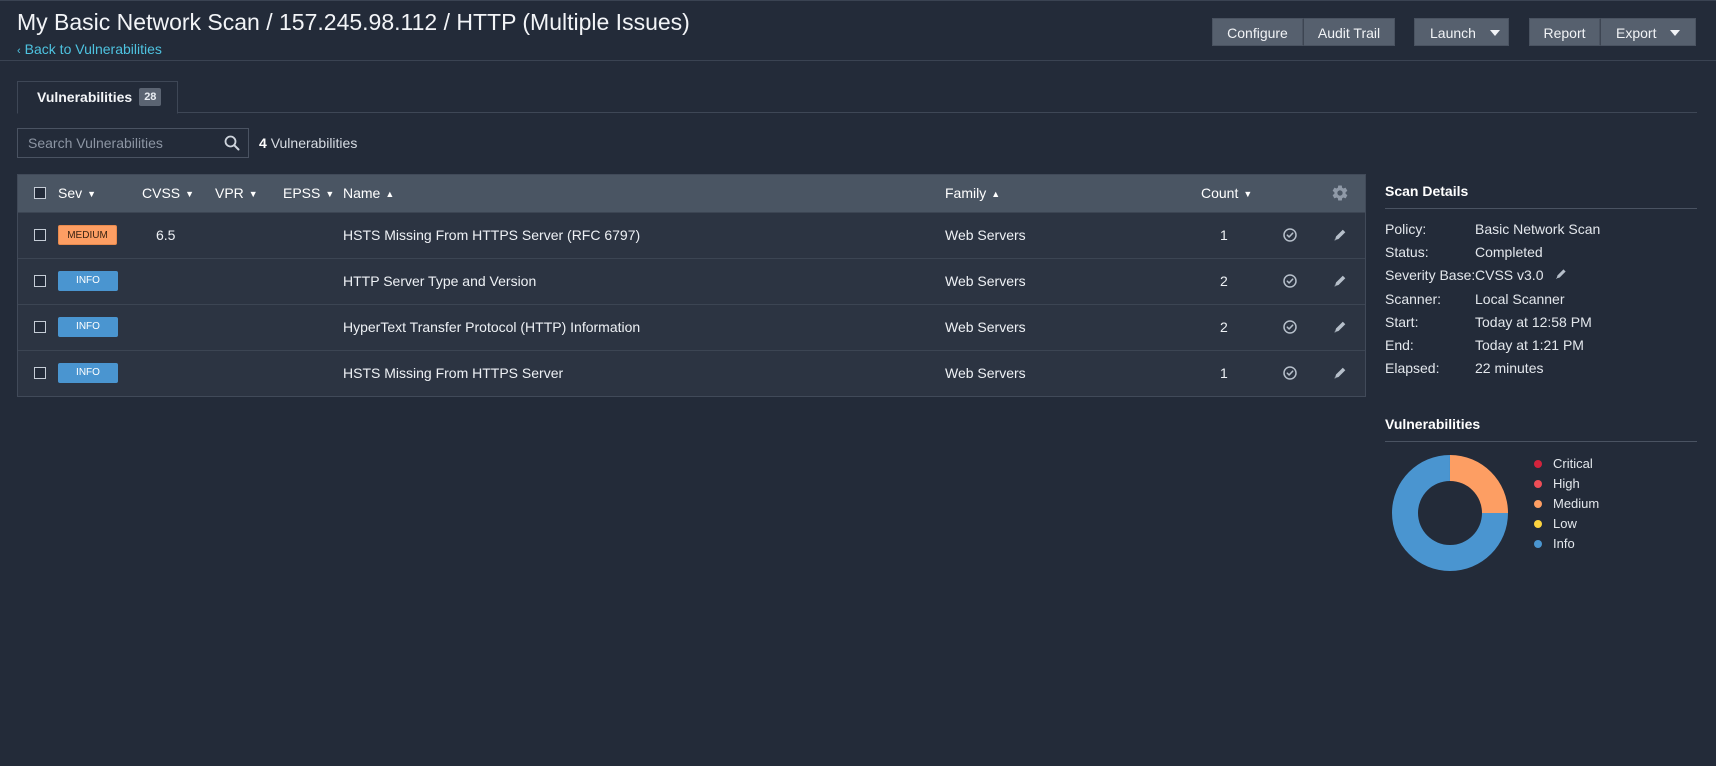 This screenshot has width=1716, height=766. Describe the element at coordinates (362, 193) in the screenshot. I see `col-name-label: Name` at that location.